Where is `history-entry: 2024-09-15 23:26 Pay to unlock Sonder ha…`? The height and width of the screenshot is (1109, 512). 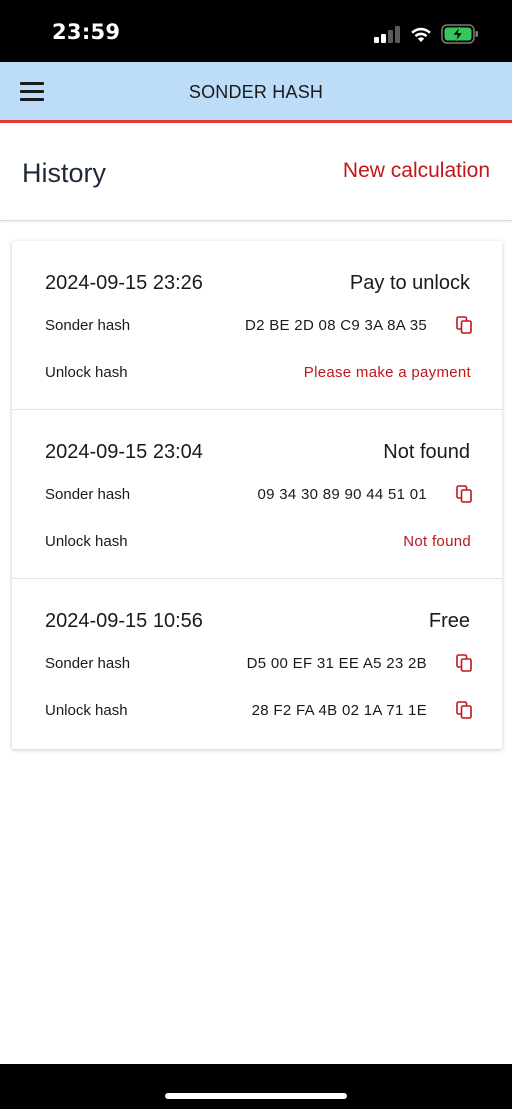
history-entry: 2024-09-15 23:26 Pay to unlock Sonder ha… is located at coordinates (257, 325).